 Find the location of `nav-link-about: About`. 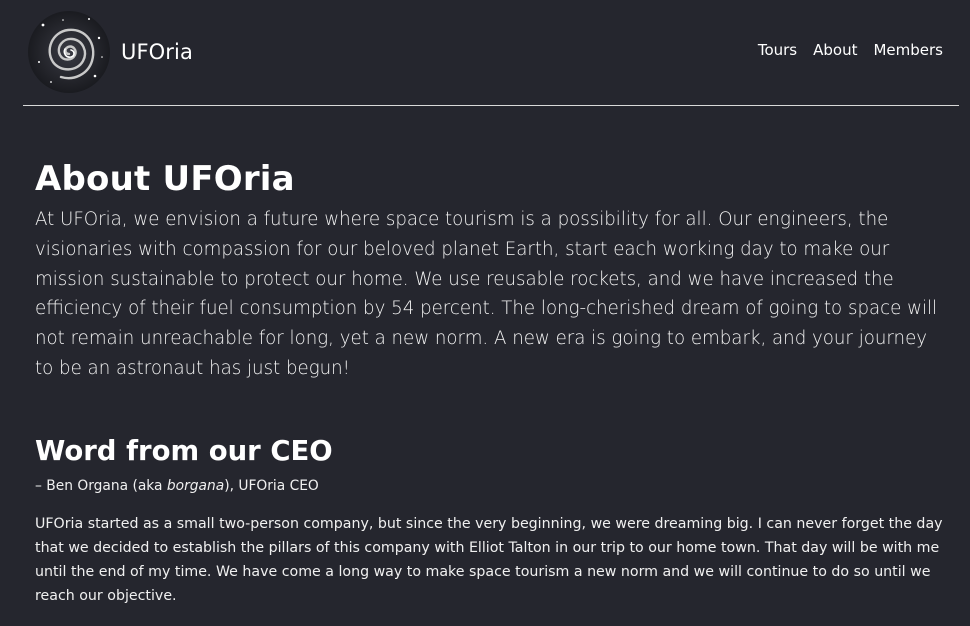

nav-link-about: About is located at coordinates (835, 50).